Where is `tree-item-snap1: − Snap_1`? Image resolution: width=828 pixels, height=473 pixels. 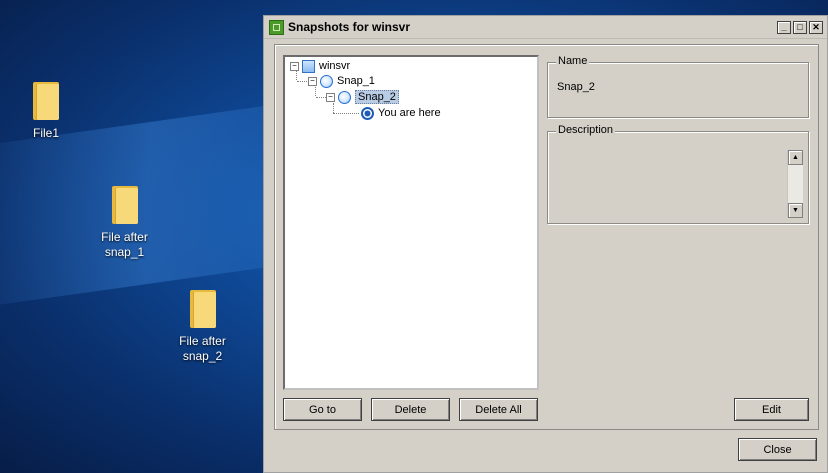 tree-item-snap1: − Snap_1 is located at coordinates (341, 81).